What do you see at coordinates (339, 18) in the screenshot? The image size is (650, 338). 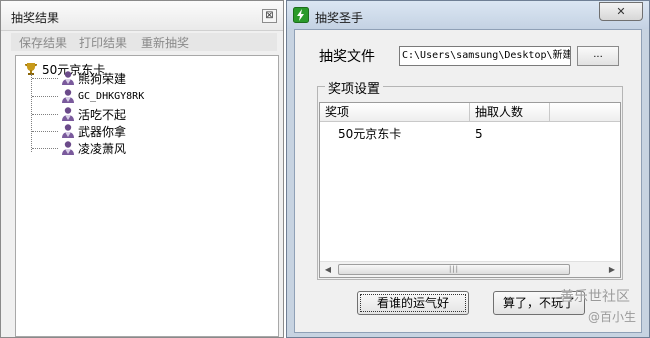 I see `lottery-window-title: 抽奖圣手` at bounding box center [339, 18].